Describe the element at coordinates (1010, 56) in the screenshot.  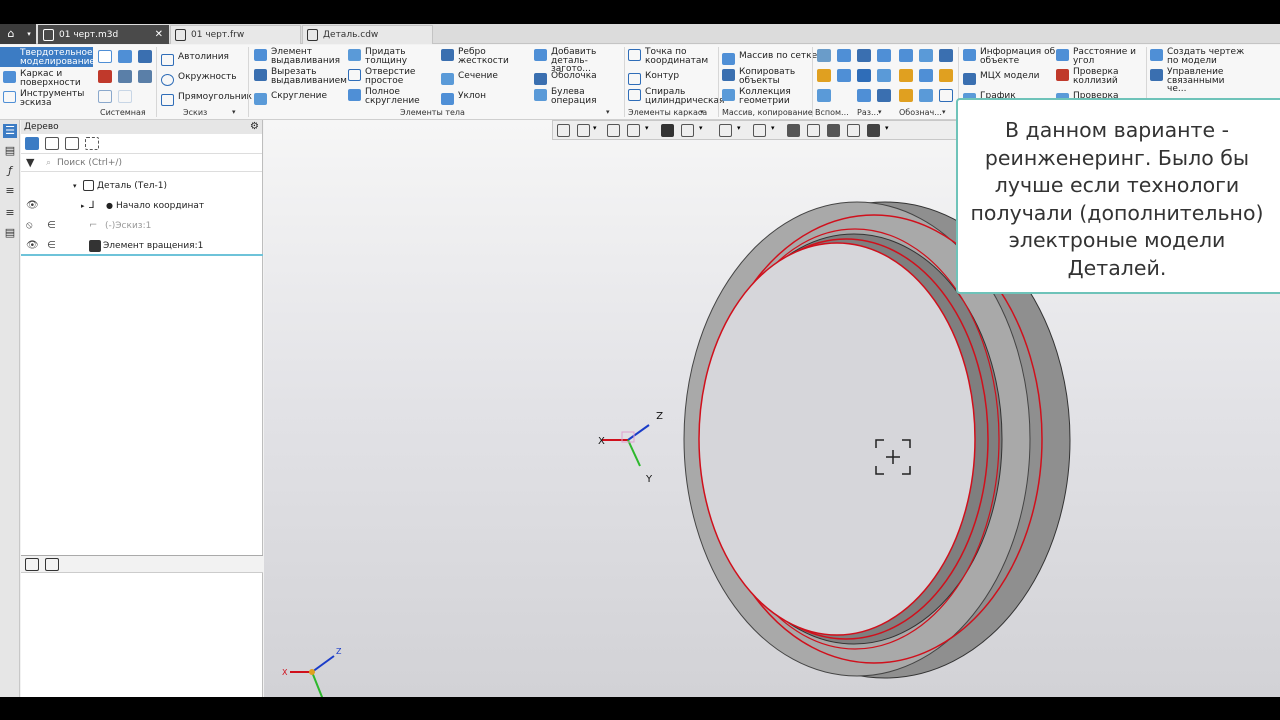
I see `object-info-button: Информация об объекте` at that location.